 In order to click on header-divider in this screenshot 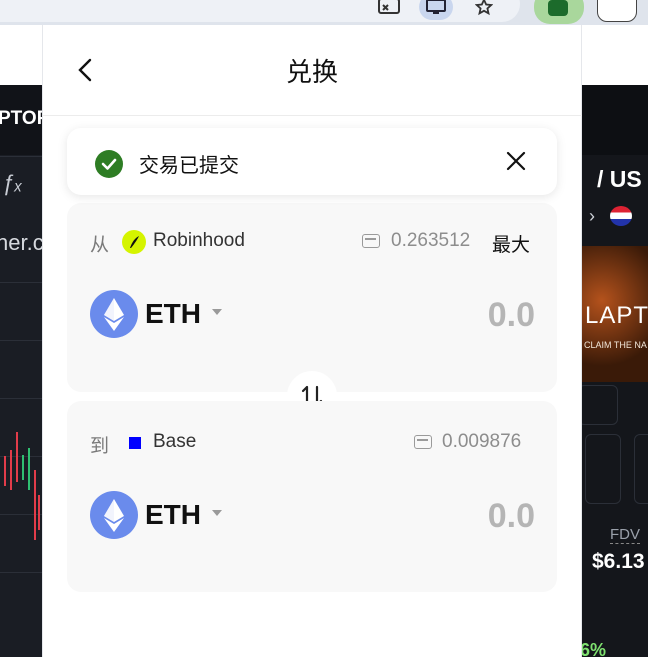, I will do `click(312, 115)`.